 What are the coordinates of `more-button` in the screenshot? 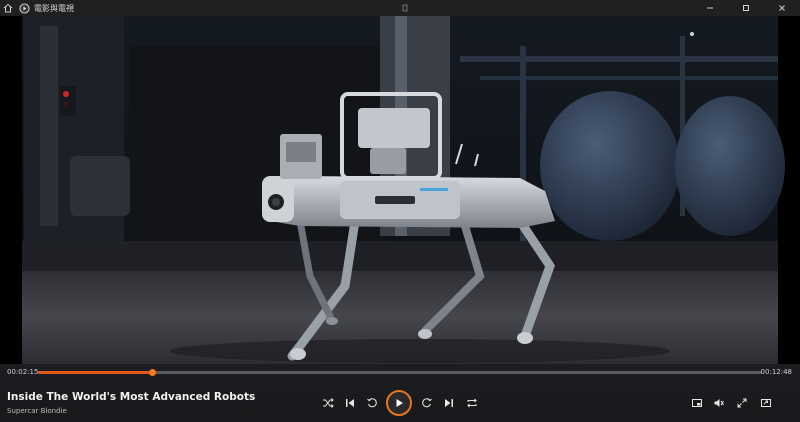 It's located at (766, 403).